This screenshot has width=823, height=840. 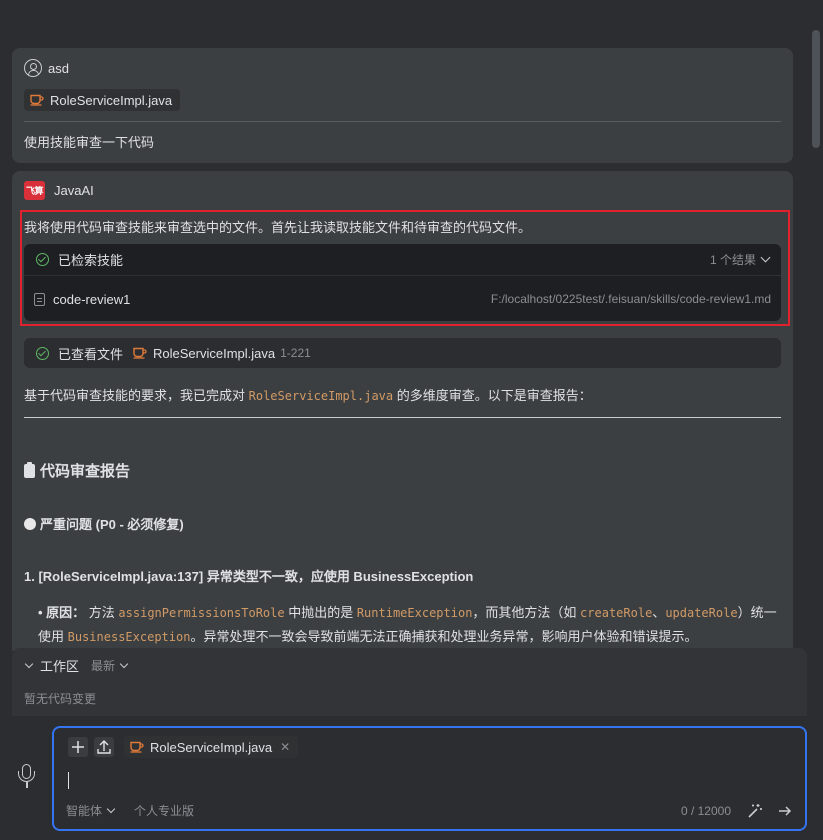 I want to click on user-header: asd, so click(x=46, y=68).